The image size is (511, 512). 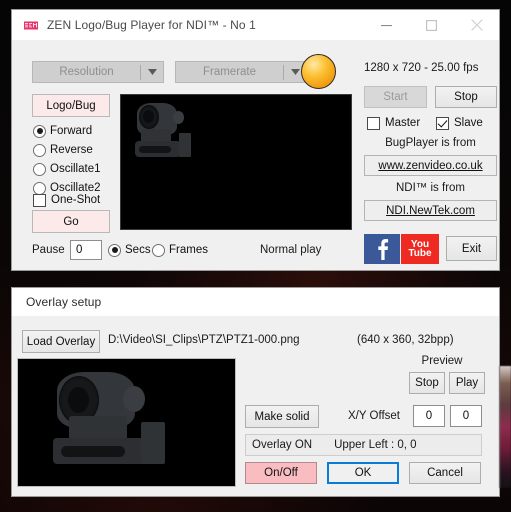 I want to click on exit-button: Exit, so click(x=471, y=248).